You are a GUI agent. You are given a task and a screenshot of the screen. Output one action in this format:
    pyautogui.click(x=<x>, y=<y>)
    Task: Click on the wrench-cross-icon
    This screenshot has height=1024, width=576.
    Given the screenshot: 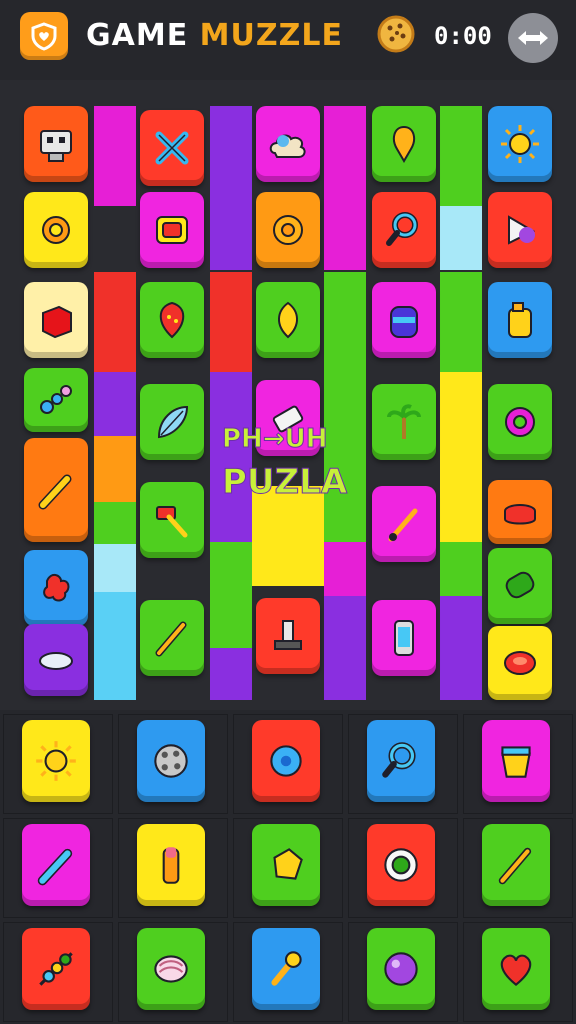 What is the action you would take?
    pyautogui.click(x=172, y=148)
    